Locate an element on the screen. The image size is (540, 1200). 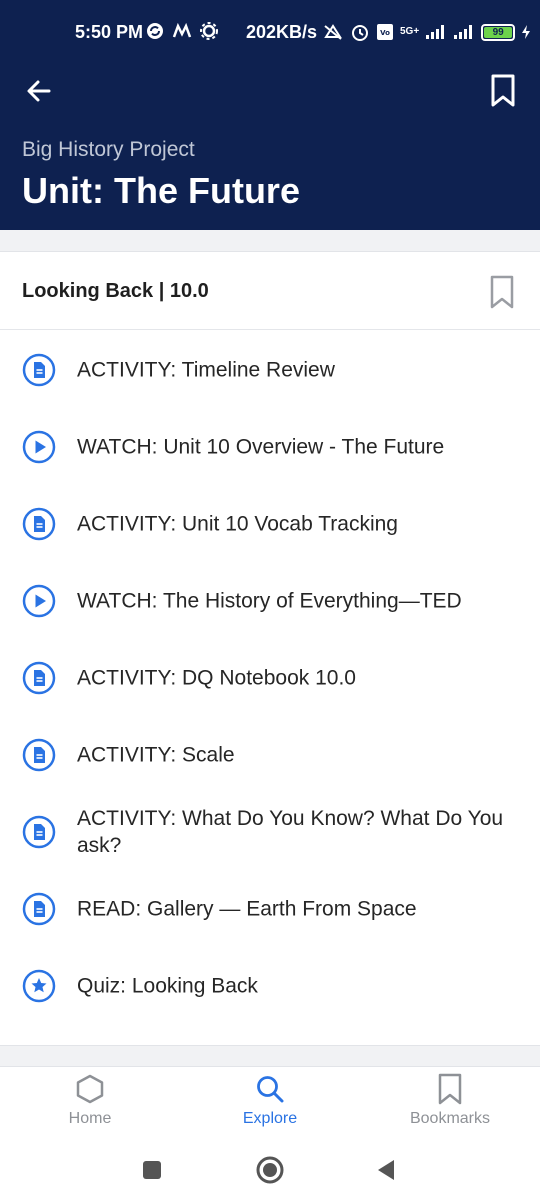
hexagon-icon is located at coordinates (90, 1089).